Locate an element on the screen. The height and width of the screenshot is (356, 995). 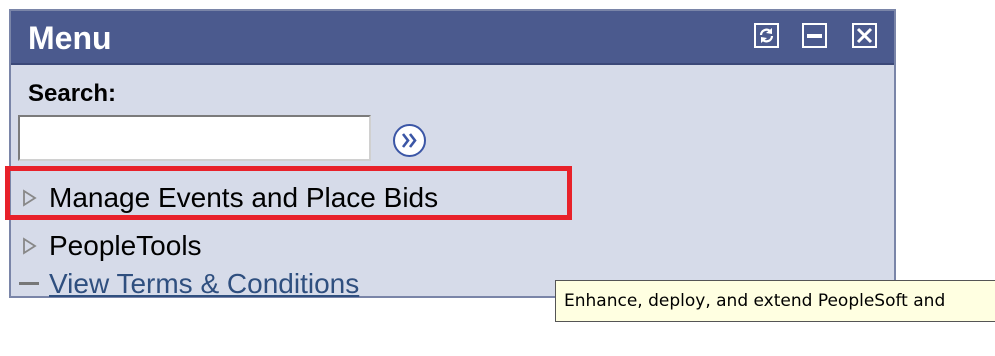
minimize-icon is located at coordinates (814, 36).